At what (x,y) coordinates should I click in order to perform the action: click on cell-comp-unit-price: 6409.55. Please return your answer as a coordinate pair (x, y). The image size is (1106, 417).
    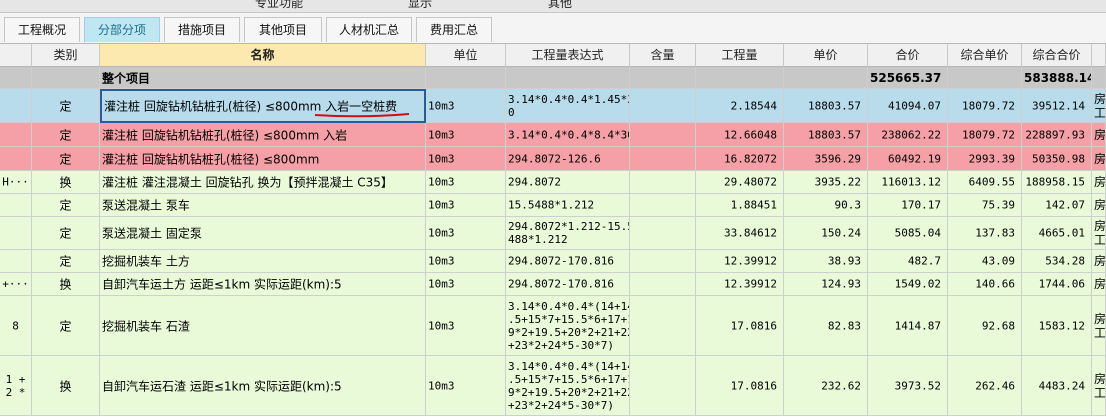
    Looking at the image, I should click on (985, 182).